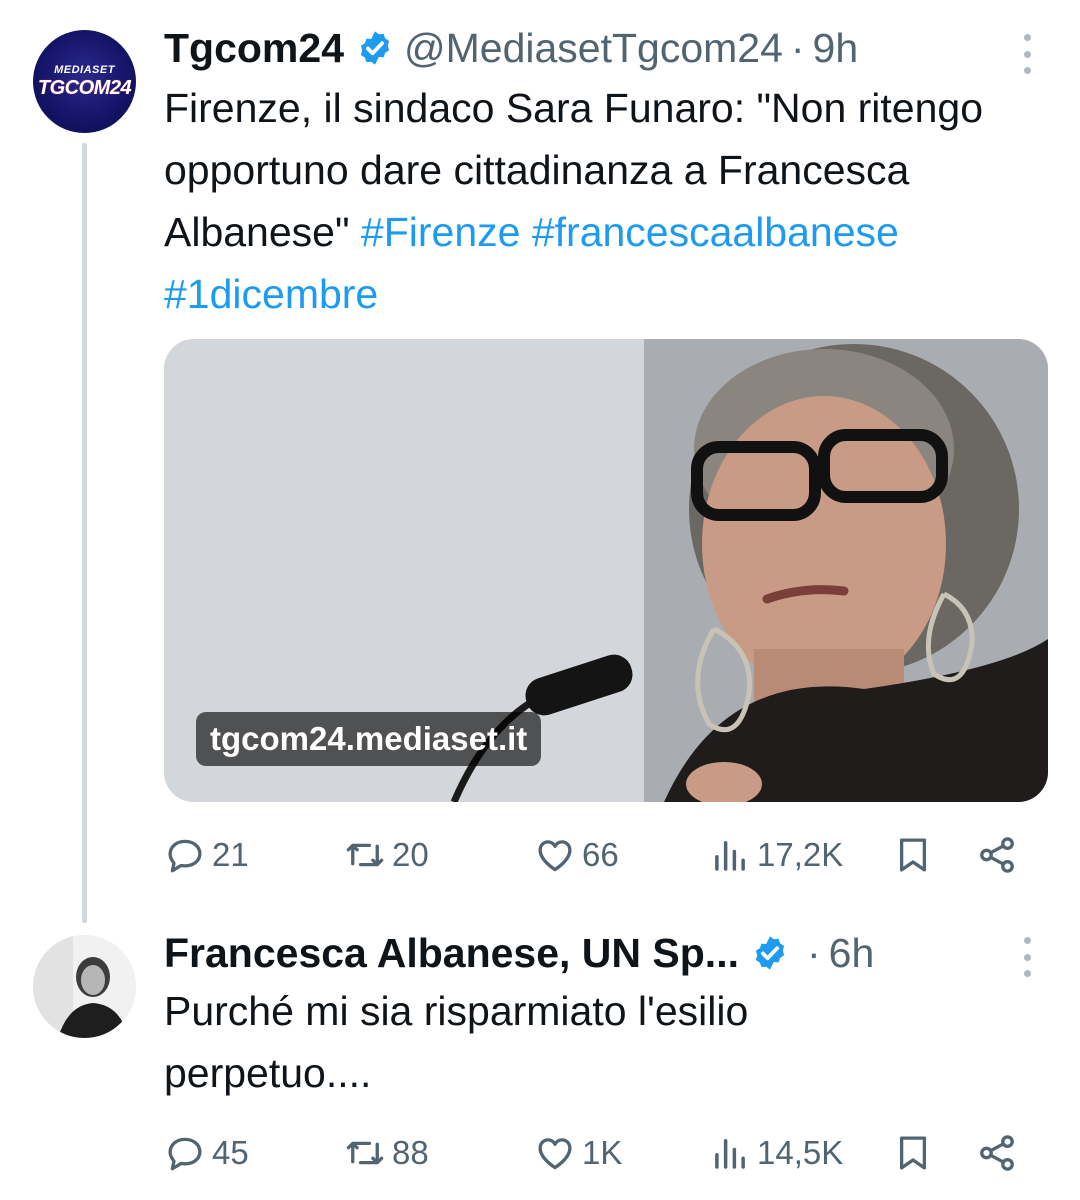  I want to click on reply-count: 21, so click(230, 854).